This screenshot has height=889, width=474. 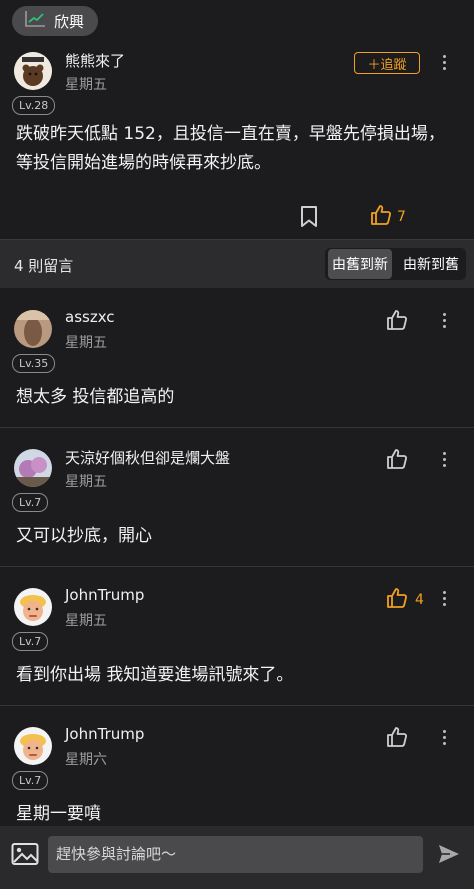 I want to click on sort-oldest-first: 由舊到新, so click(x=360, y=264).